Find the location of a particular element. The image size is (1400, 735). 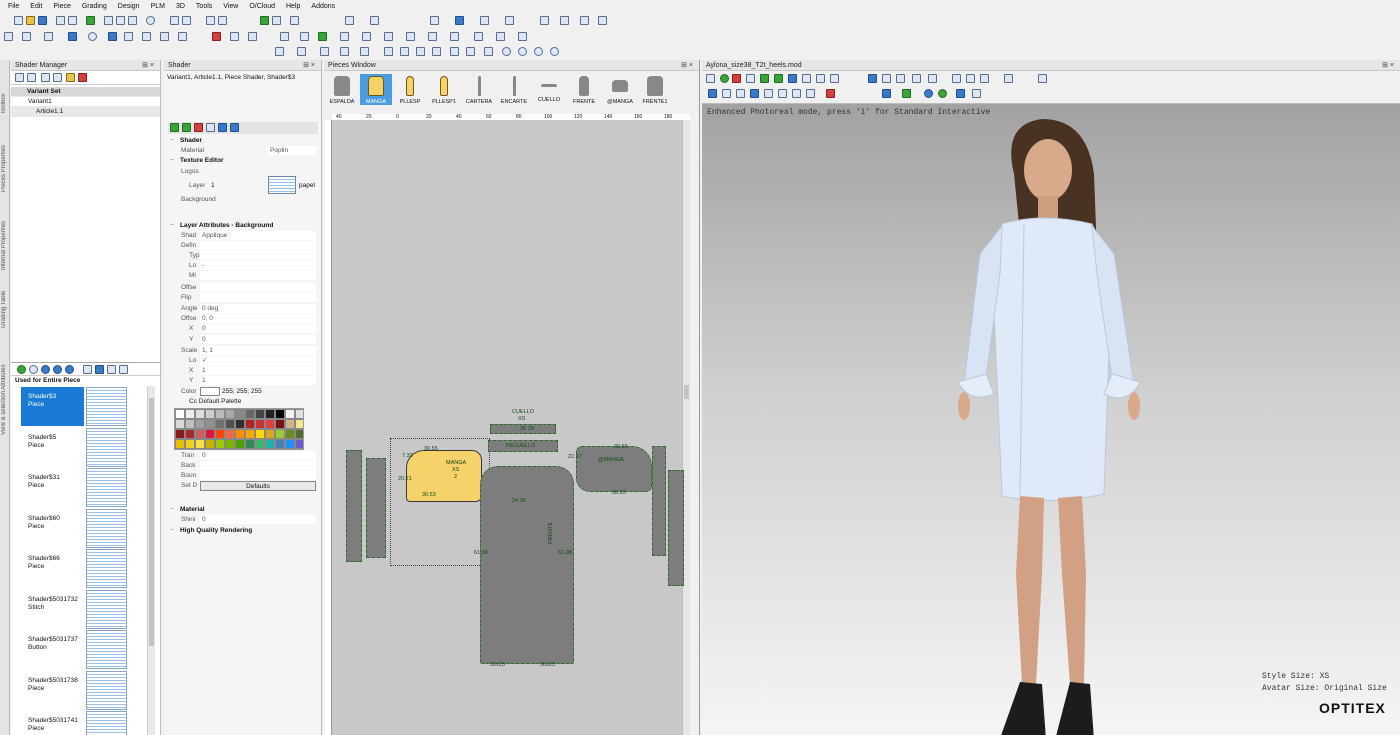

menu-file: File is located at coordinates (13, 6).